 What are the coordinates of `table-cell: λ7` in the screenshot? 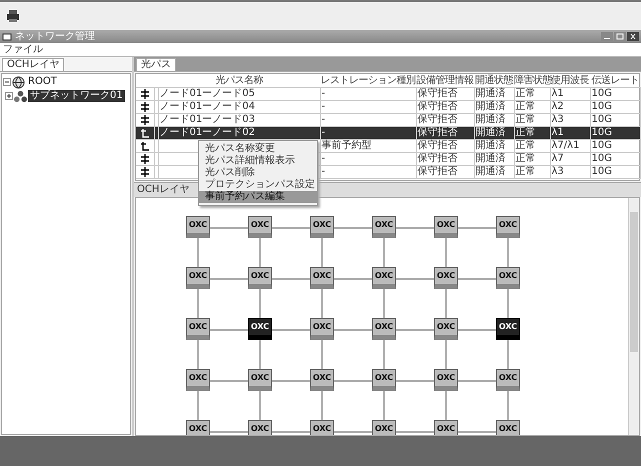 It's located at (558, 158).